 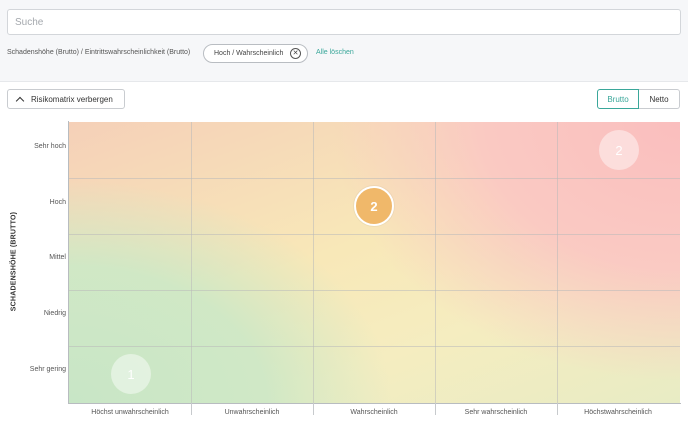 I want to click on y-label-hoch: Hoch, so click(x=57, y=202).